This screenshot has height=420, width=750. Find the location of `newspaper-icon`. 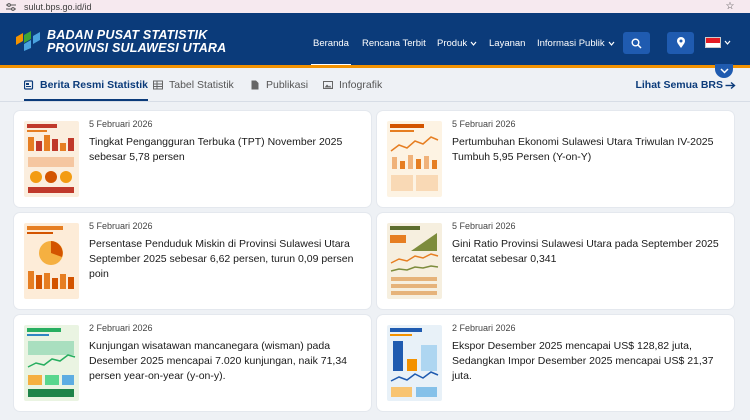

newspaper-icon is located at coordinates (29, 85).